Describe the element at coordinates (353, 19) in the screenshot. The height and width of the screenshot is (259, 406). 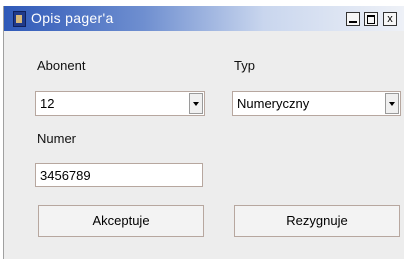
I see `minimize-button` at that location.